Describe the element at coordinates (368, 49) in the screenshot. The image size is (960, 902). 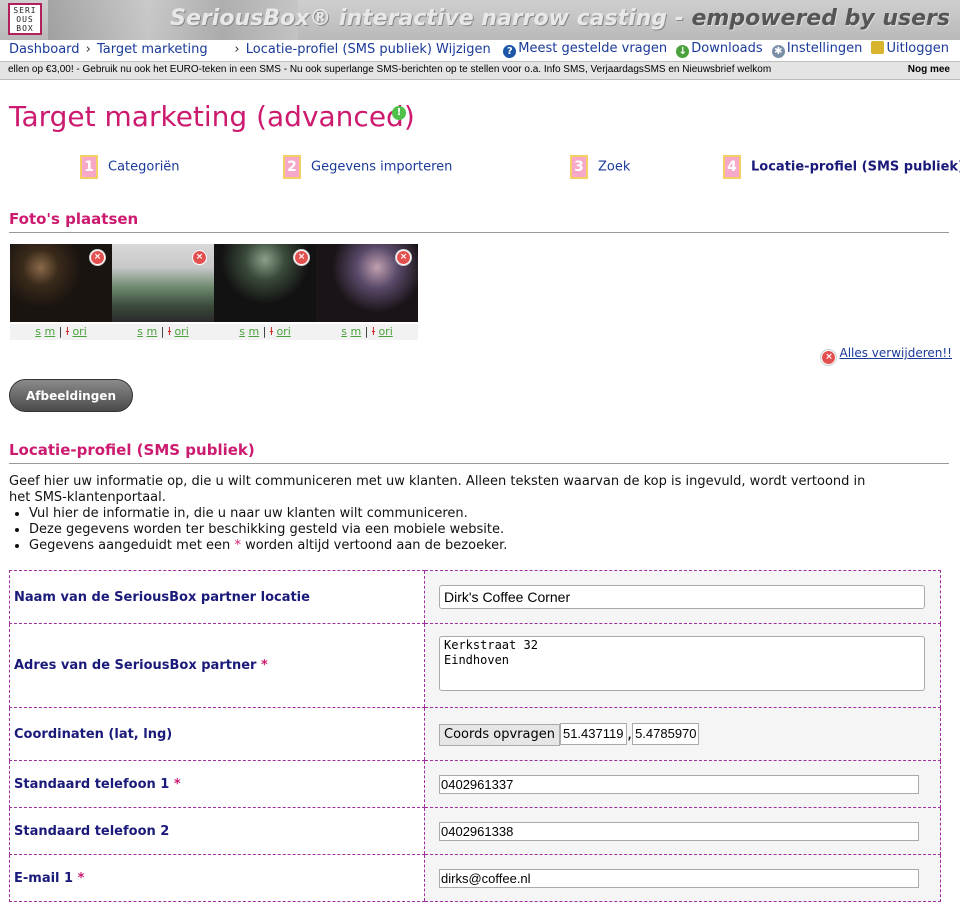
I see `breadcrumb-locatie-profiel: Locatie-profiel (SMS publiek) Wijzigen` at that location.